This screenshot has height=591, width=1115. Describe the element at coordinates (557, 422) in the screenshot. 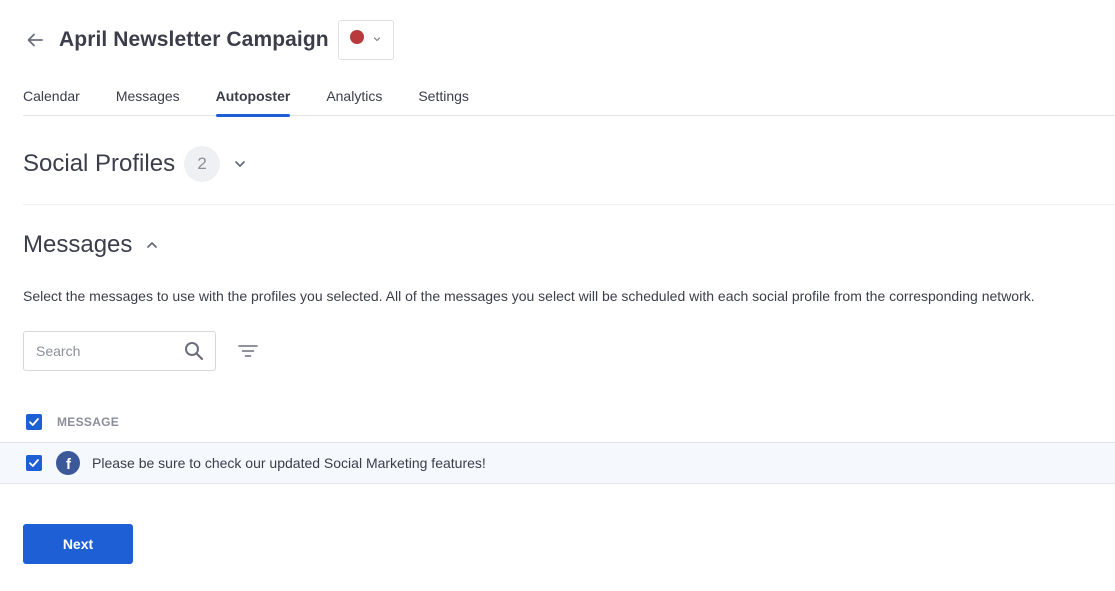

I see `table-header: MESSAGE` at that location.